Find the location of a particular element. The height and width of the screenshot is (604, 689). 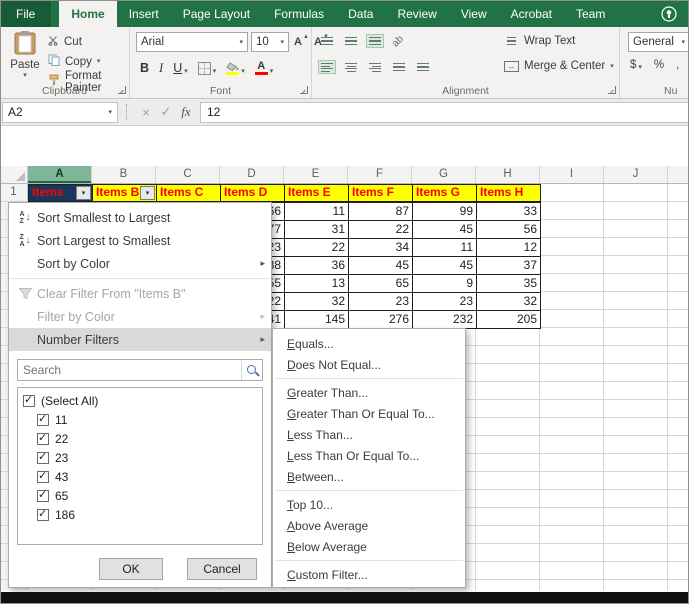

tab-view: View is located at coordinates (474, 13).